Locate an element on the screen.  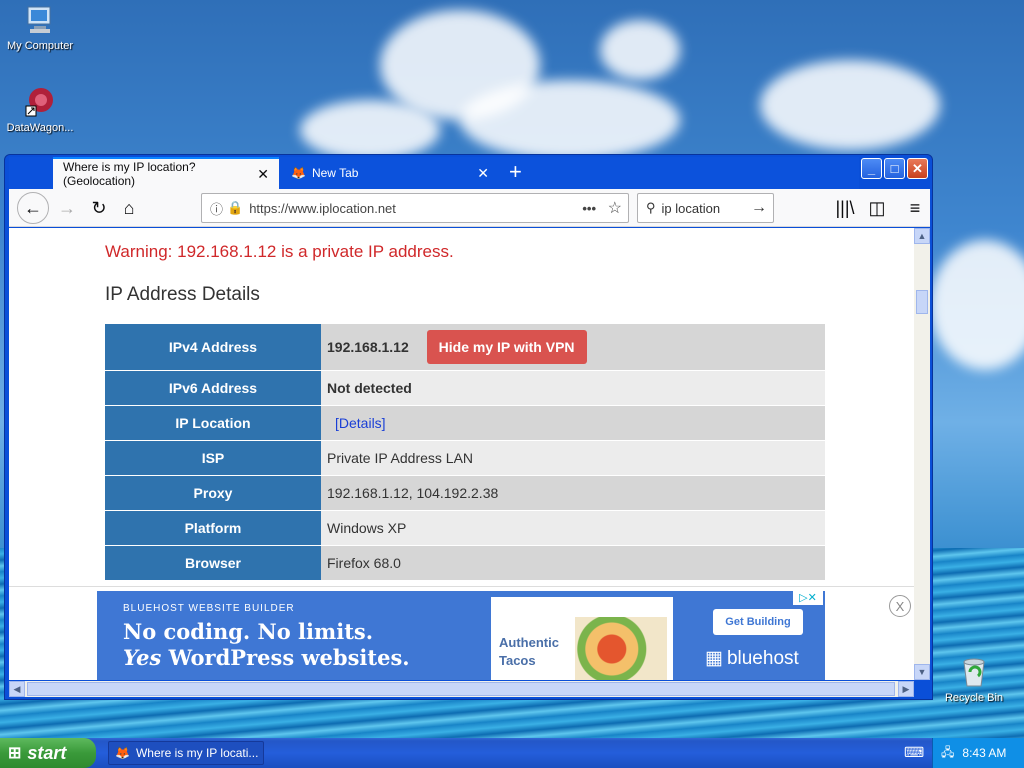
row-value: 192.168.1.12, 104.192.2.38 is located at coordinates (573, 493).